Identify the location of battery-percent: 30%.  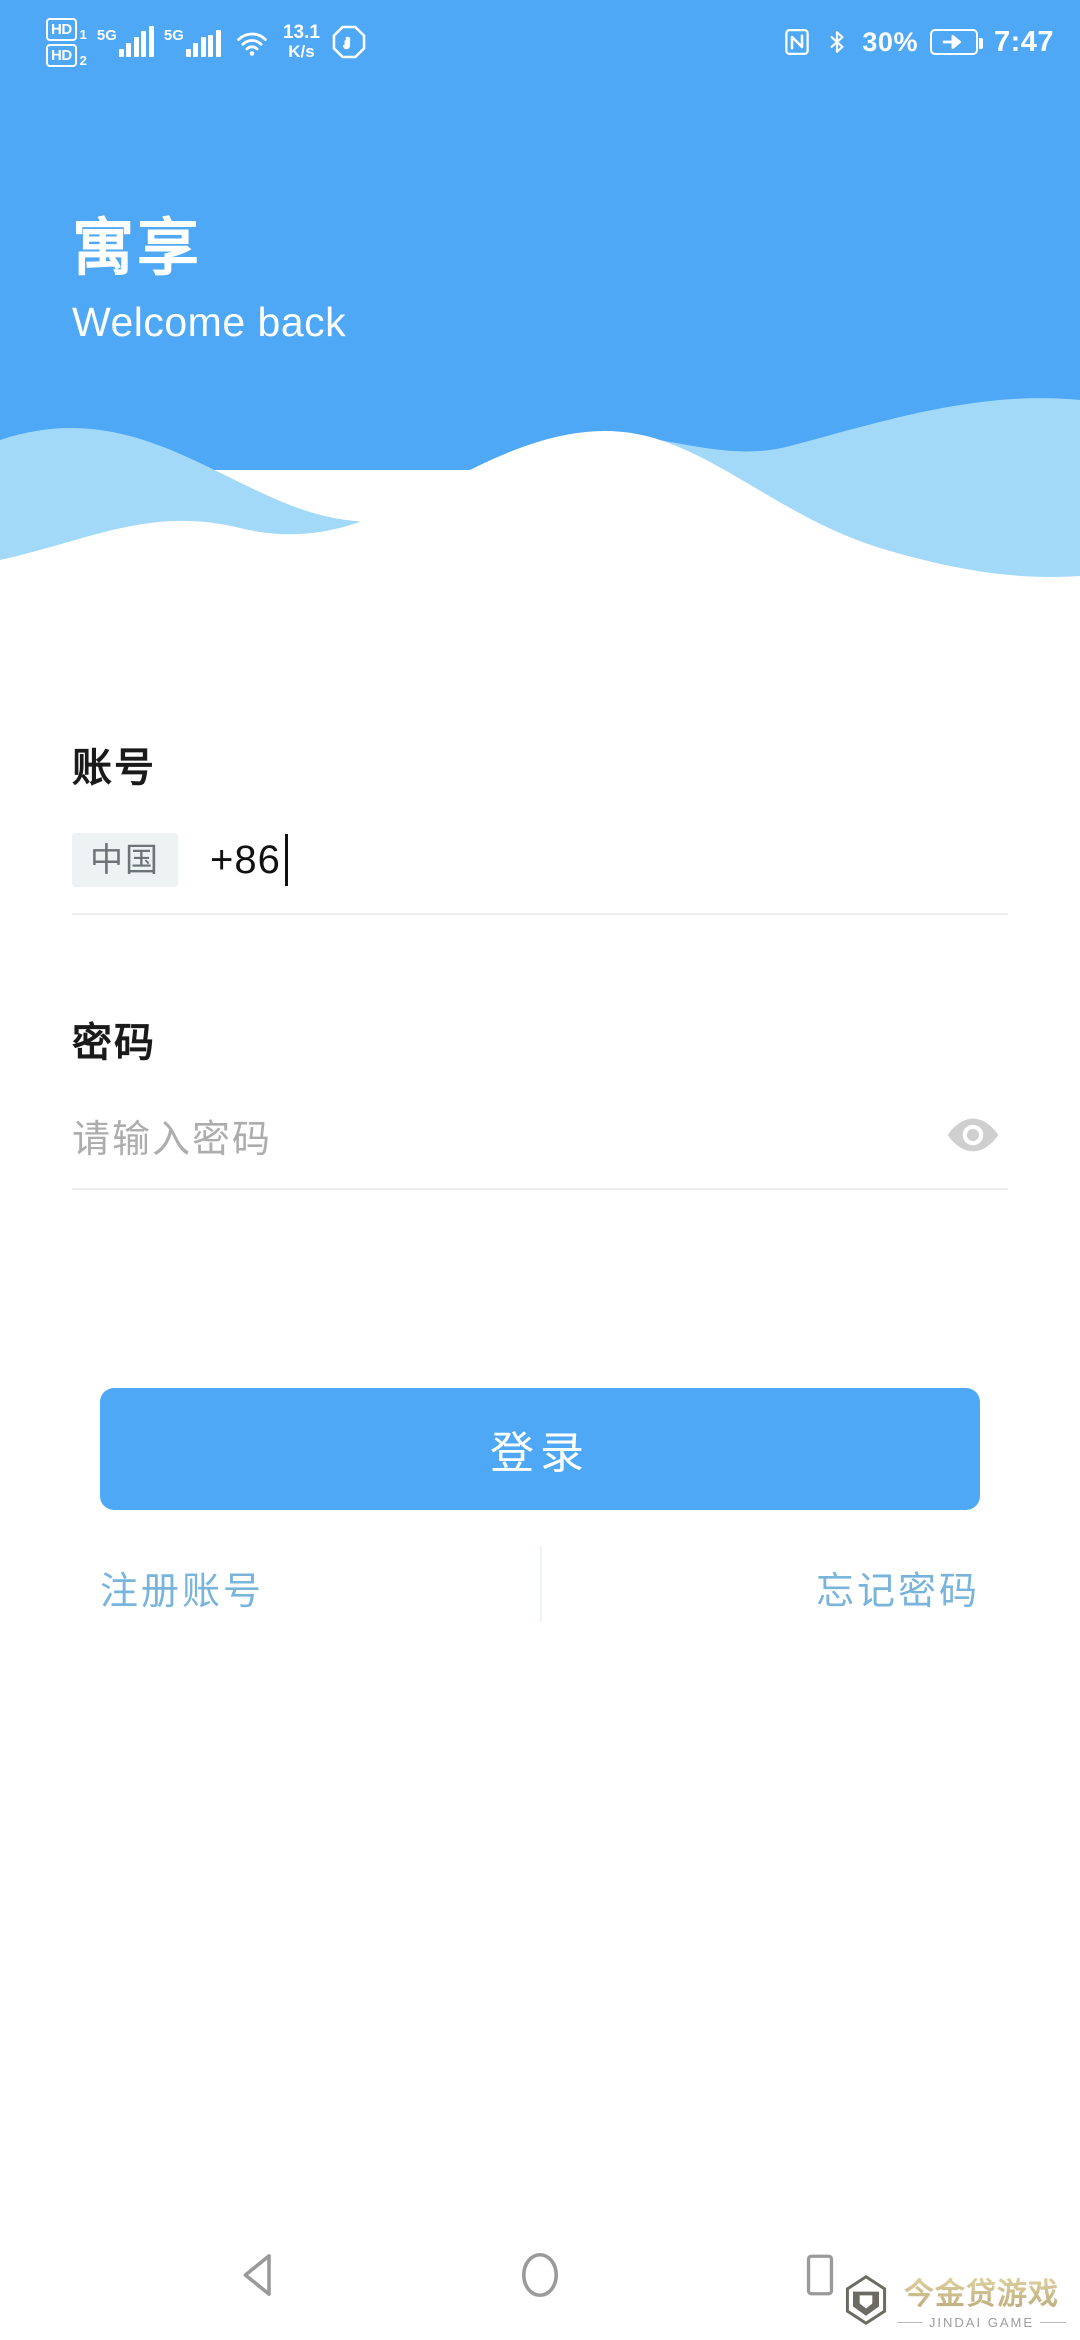
(890, 41).